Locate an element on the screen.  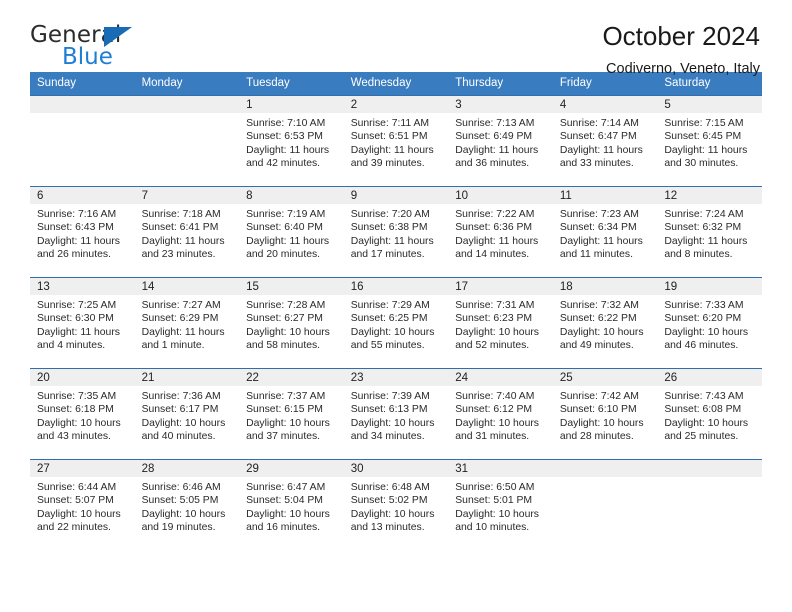
sunrise-text: Sunrise: 6:46 AM is located at coordinates (181, 487).